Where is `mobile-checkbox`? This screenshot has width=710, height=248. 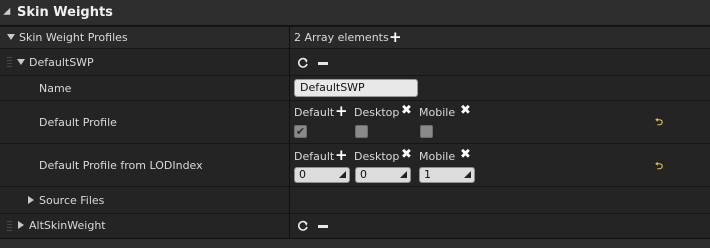
mobile-checkbox is located at coordinates (426, 131).